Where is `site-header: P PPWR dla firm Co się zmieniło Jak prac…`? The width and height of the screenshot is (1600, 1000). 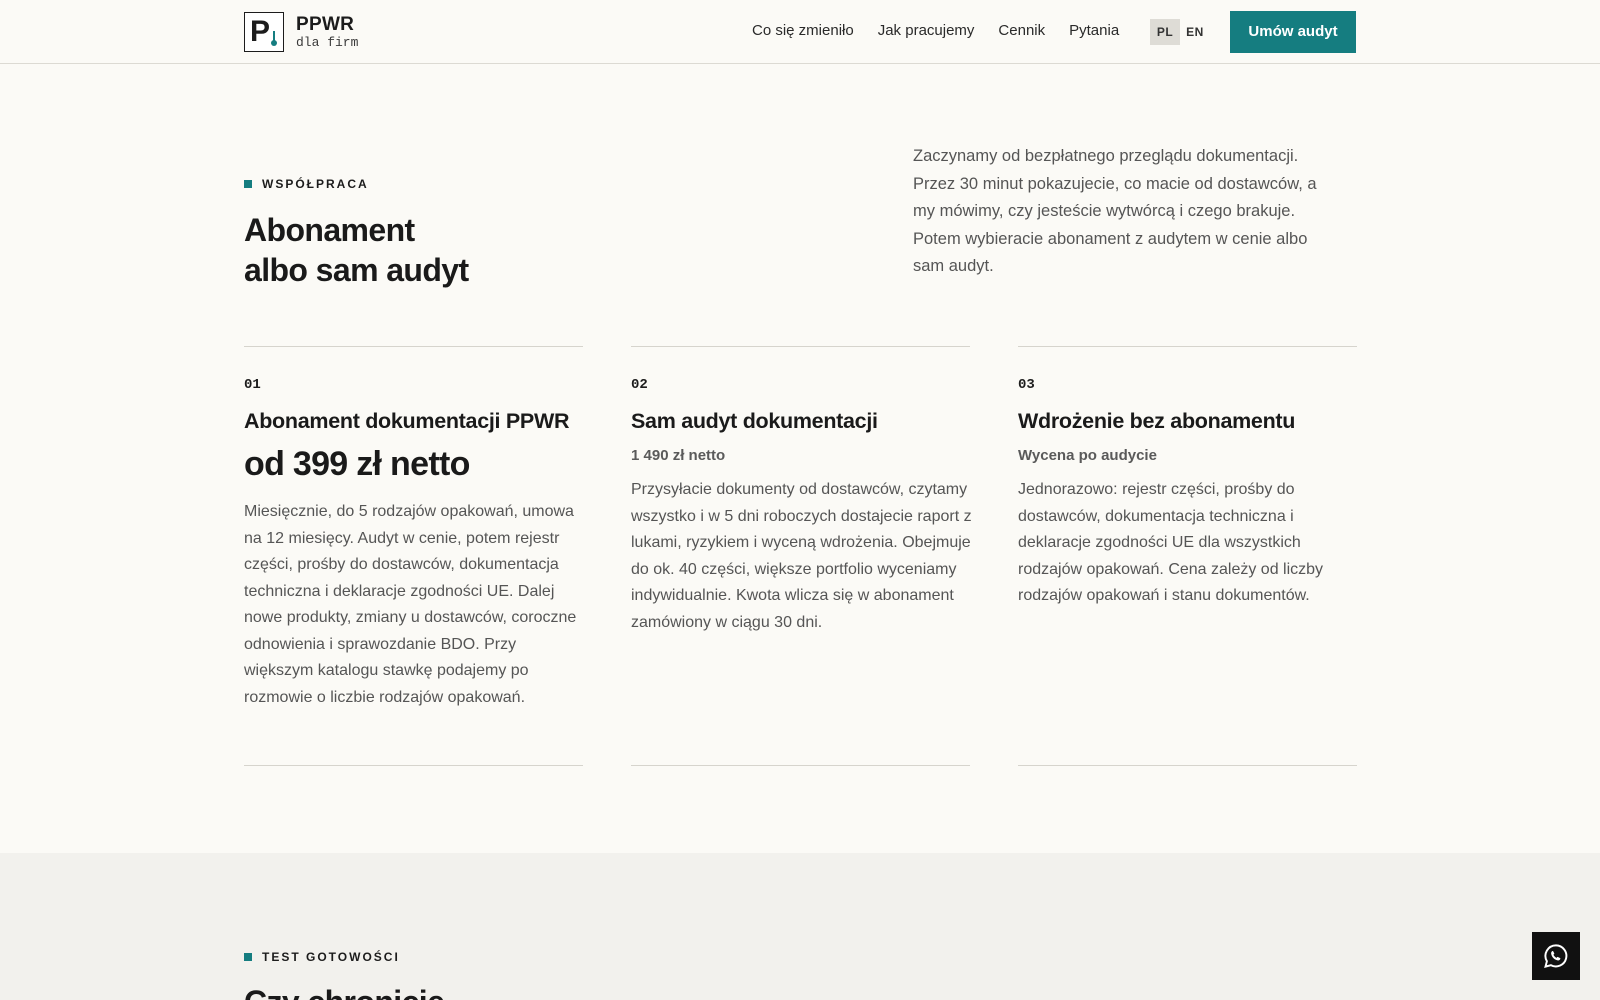 site-header: P PPWR dla firm Co się zmieniło Jak prac… is located at coordinates (800, 32).